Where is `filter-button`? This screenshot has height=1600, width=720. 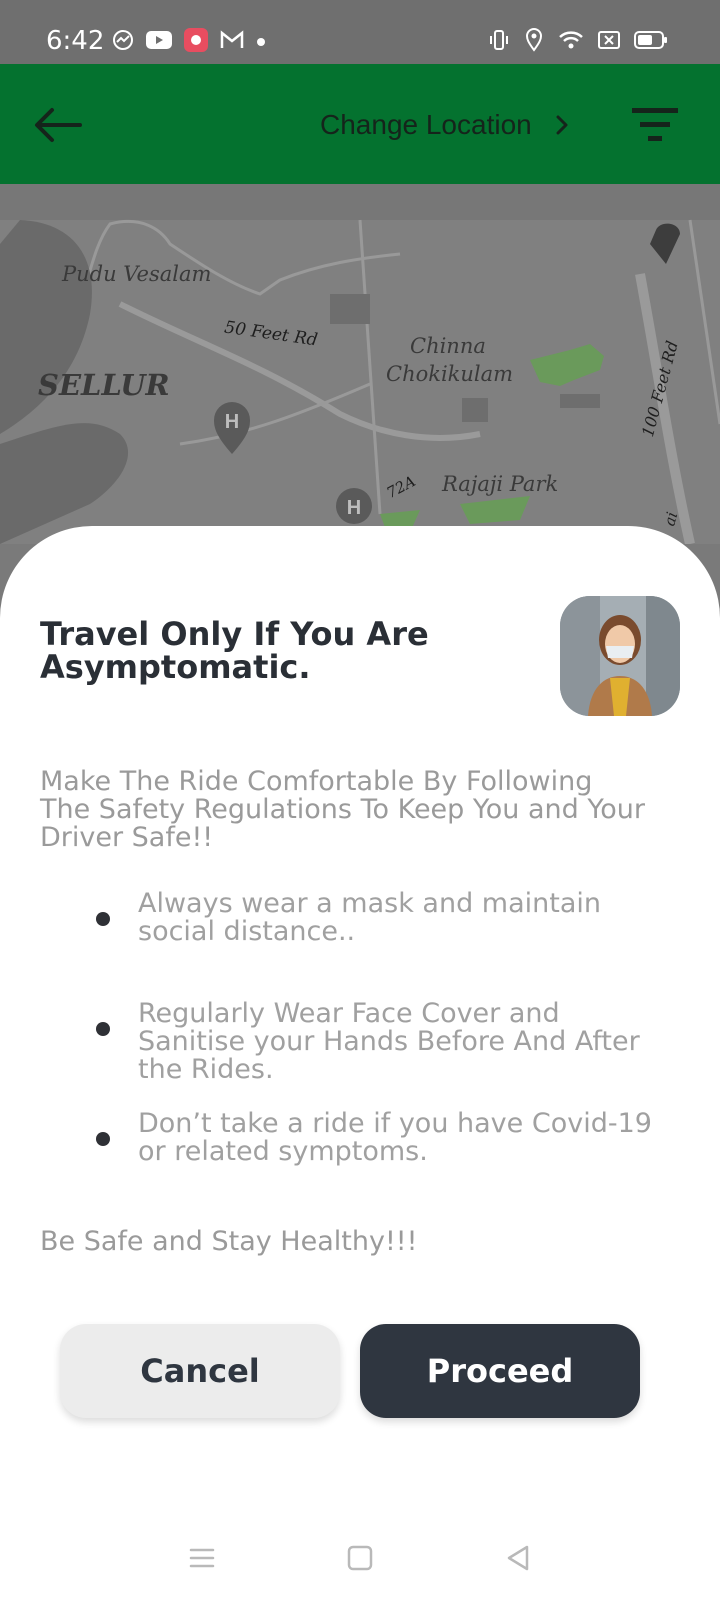 filter-button is located at coordinates (655, 126).